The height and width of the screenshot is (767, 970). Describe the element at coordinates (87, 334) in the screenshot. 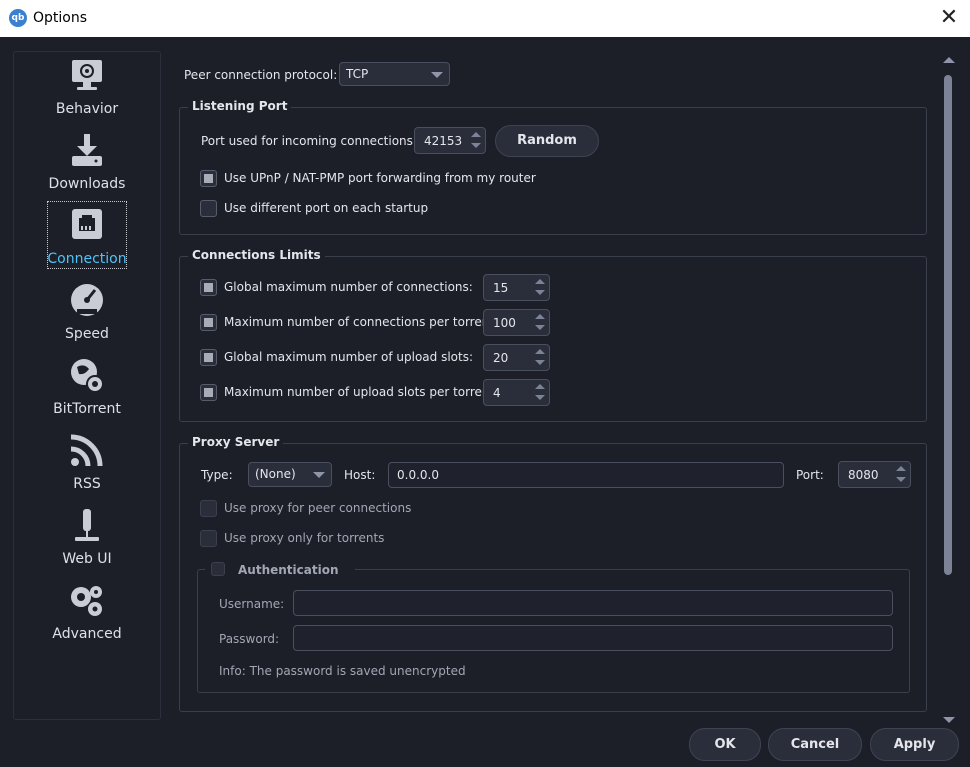

I see `sidebar-item-label: Speed` at that location.